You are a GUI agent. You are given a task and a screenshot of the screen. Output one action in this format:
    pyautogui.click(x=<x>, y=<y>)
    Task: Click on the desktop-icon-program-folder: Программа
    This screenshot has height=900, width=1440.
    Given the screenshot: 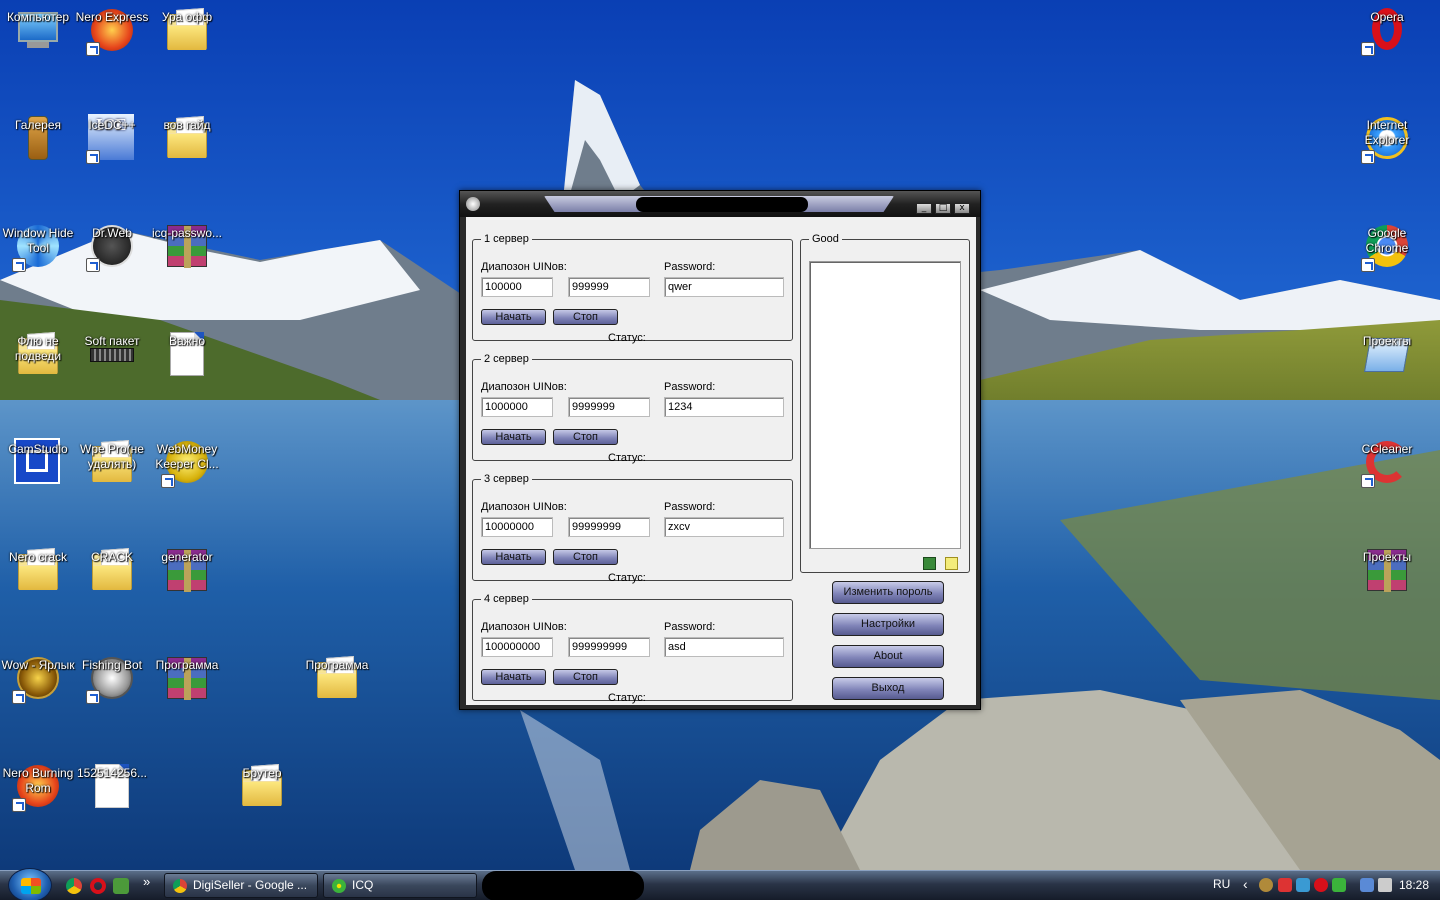 What is the action you would take?
    pyautogui.click(x=337, y=702)
    